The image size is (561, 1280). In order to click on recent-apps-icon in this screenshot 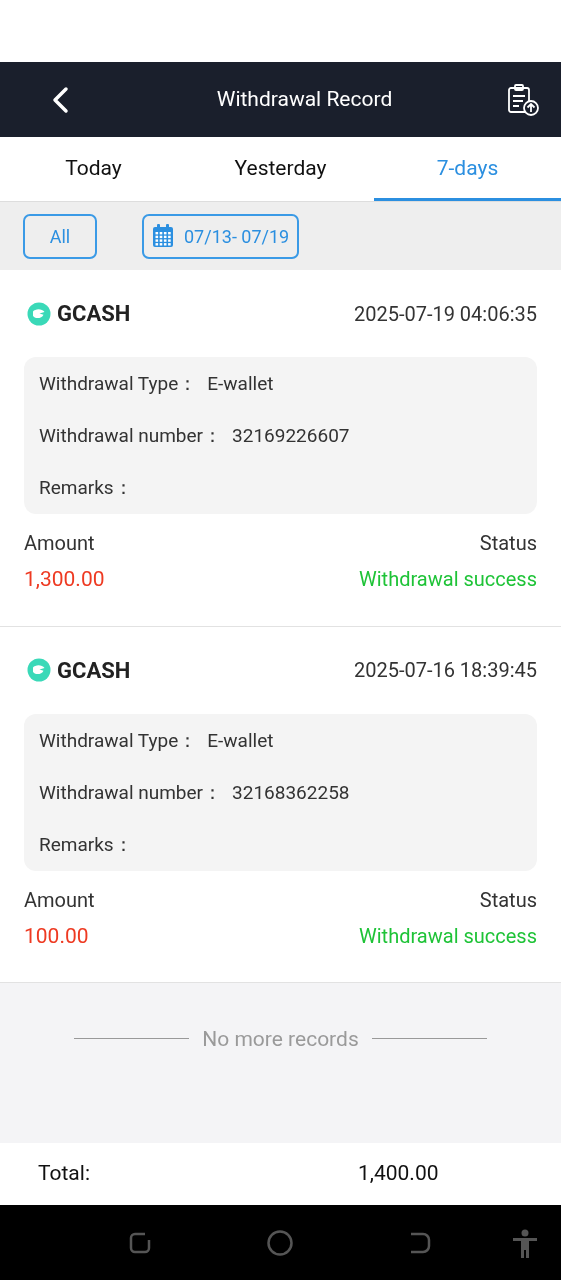, I will do `click(140, 1243)`.